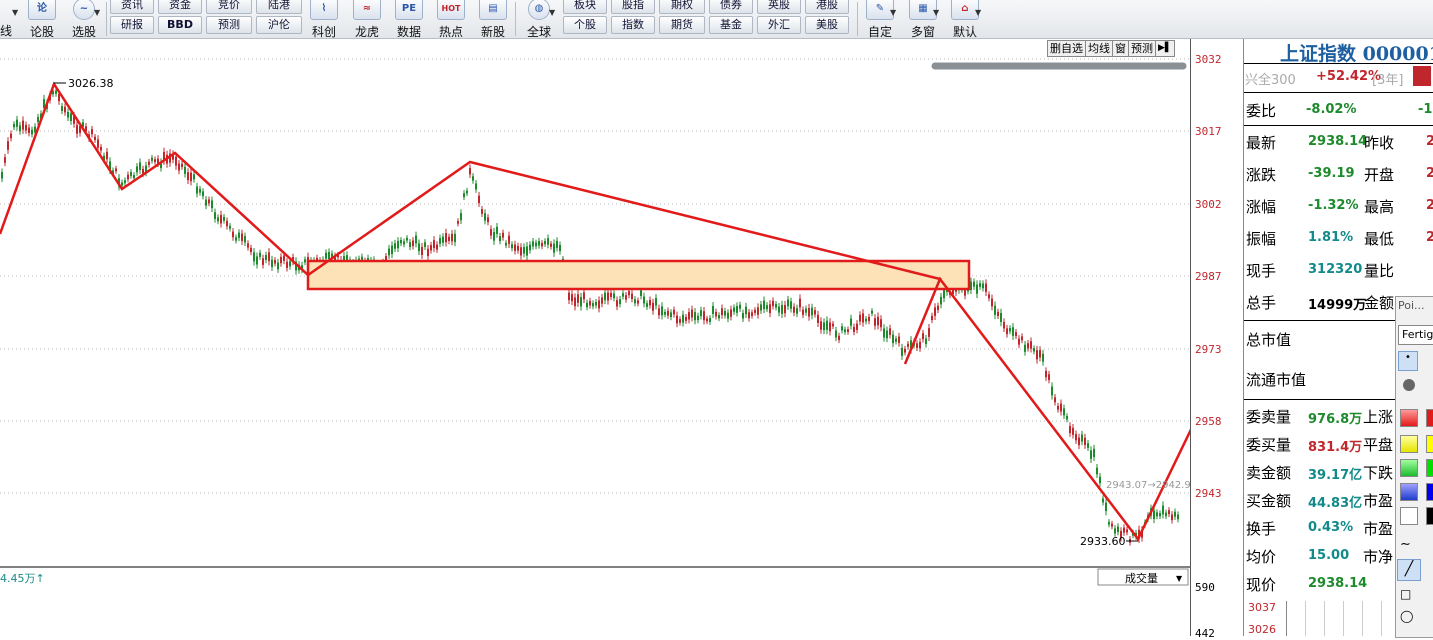 This screenshot has width=1433, height=640. What do you see at coordinates (827, 7) in the screenshot?
I see `toolbar-link-small_top-9: 港股` at bounding box center [827, 7].